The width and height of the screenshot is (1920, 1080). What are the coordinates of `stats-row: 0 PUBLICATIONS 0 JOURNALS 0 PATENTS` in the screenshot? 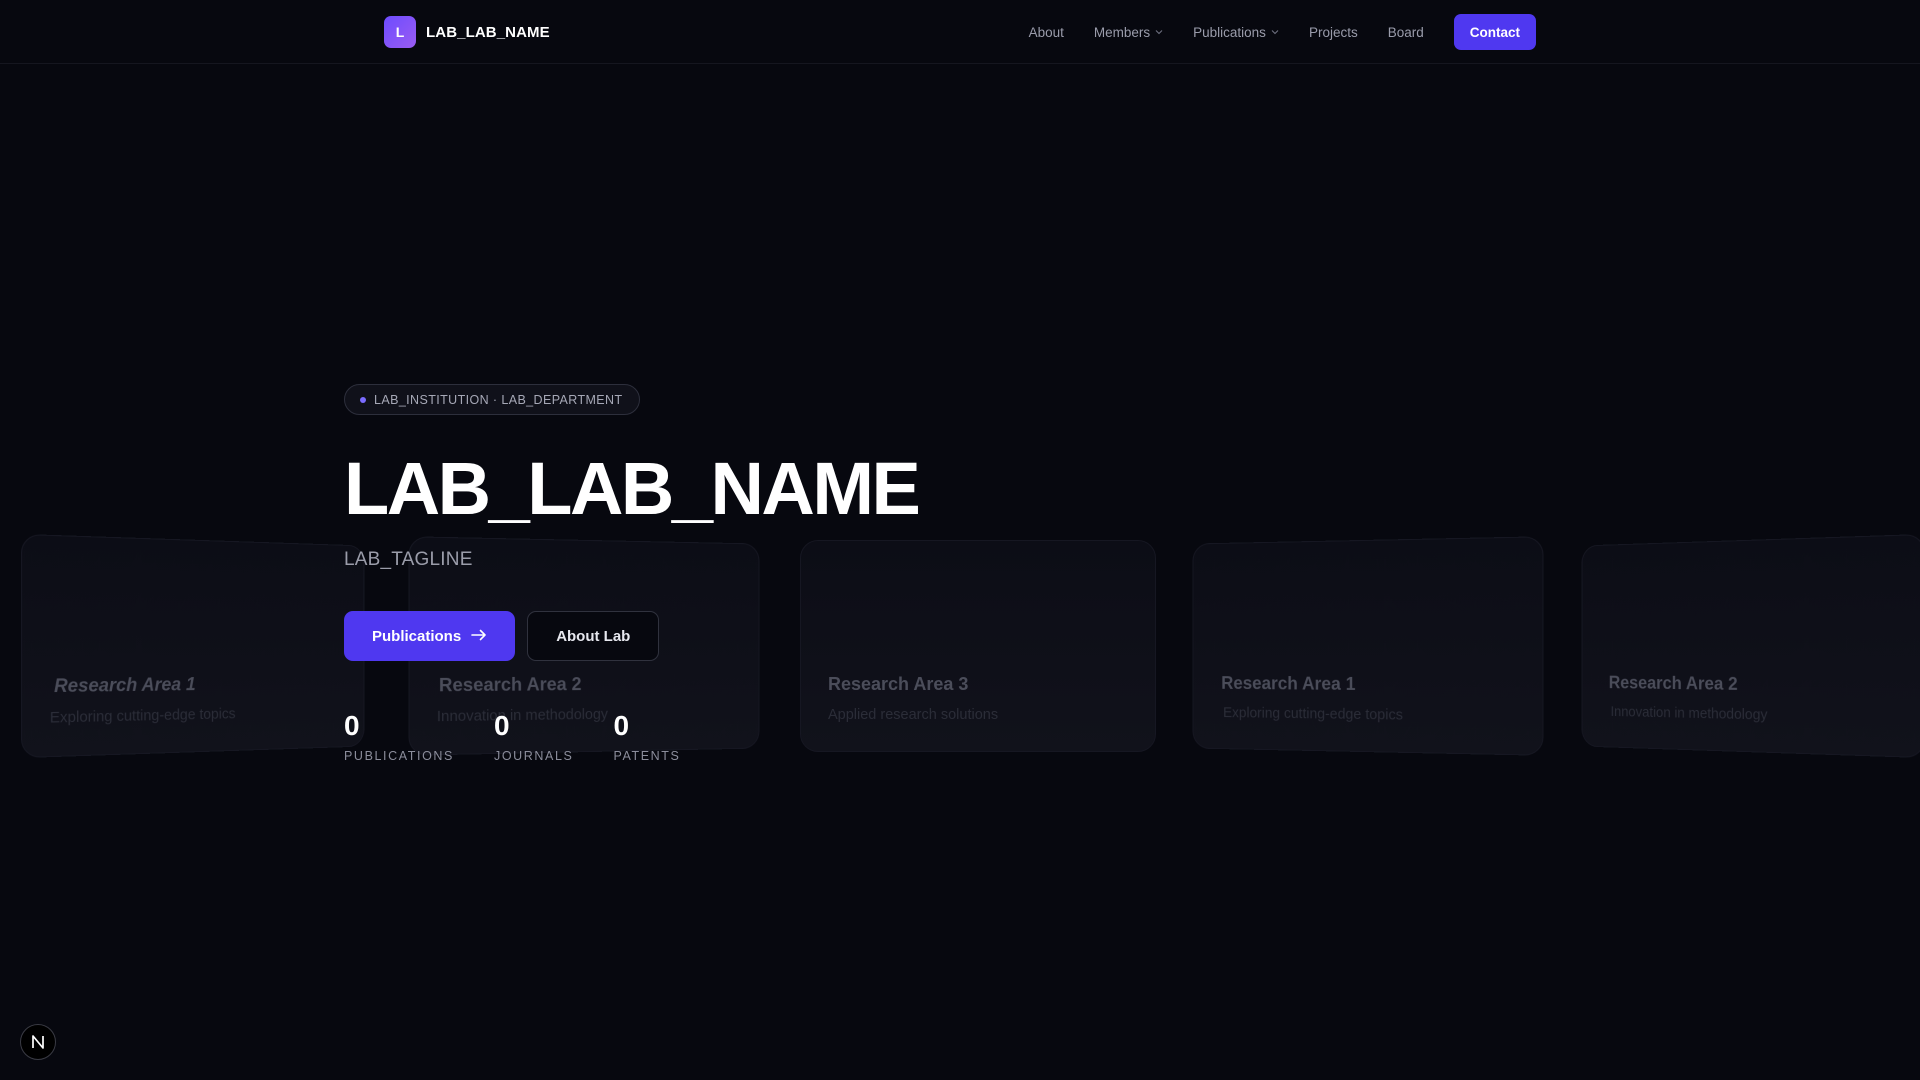 It's located at (794, 737).